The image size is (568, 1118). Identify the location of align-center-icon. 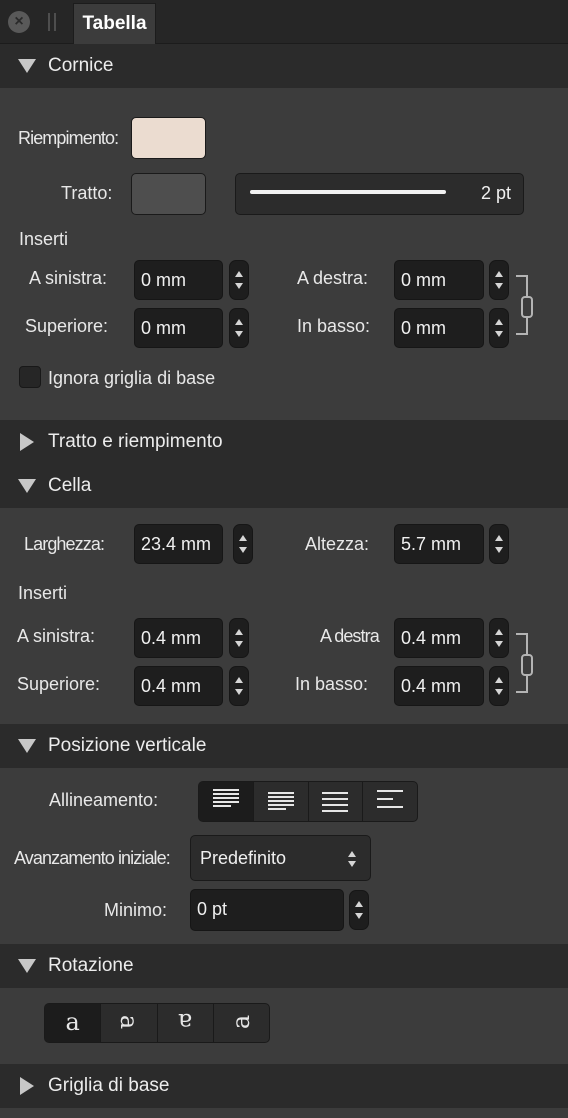
(281, 801).